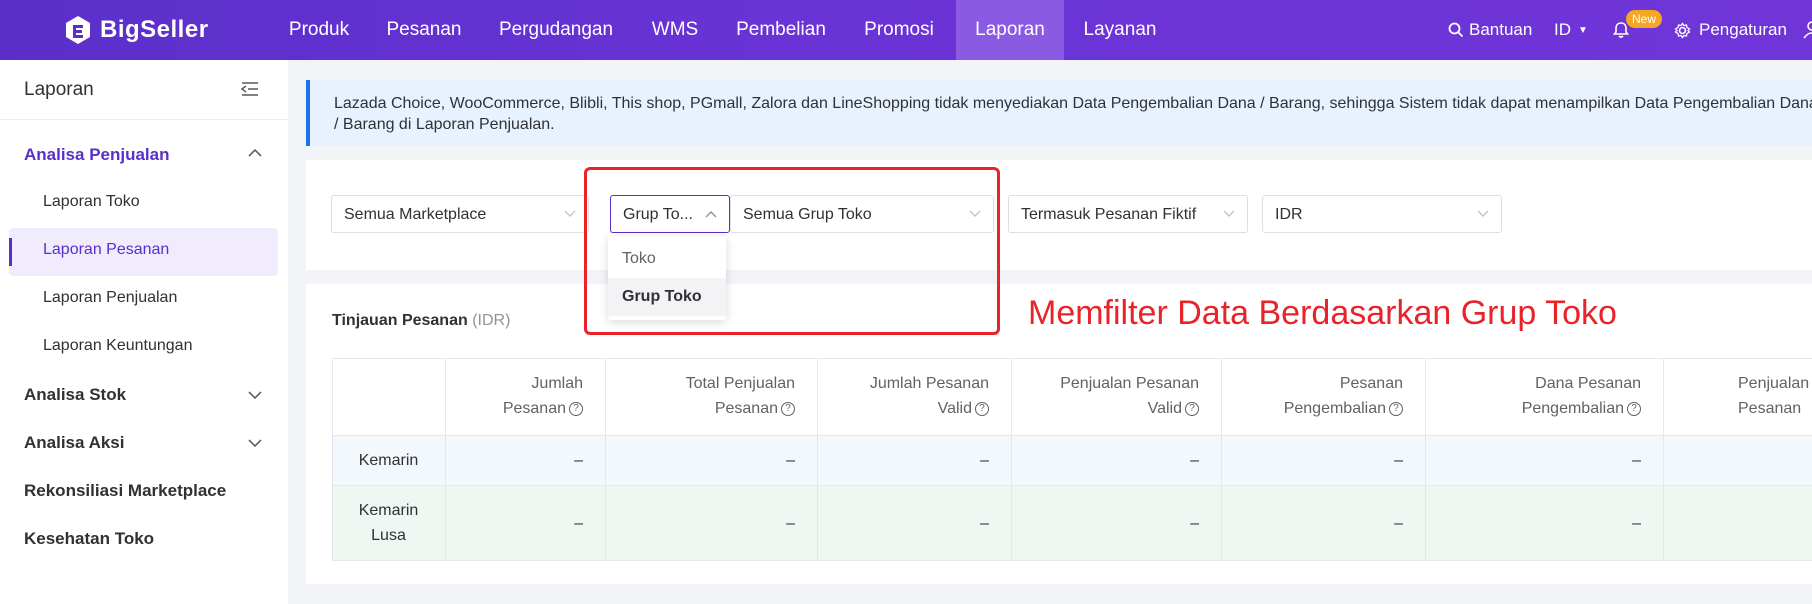 Image resolution: width=1812 pixels, height=604 pixels. Describe the element at coordinates (89, 539) in the screenshot. I see `sidebar-item-kesehatan-toko: Kesehatan Toko` at that location.